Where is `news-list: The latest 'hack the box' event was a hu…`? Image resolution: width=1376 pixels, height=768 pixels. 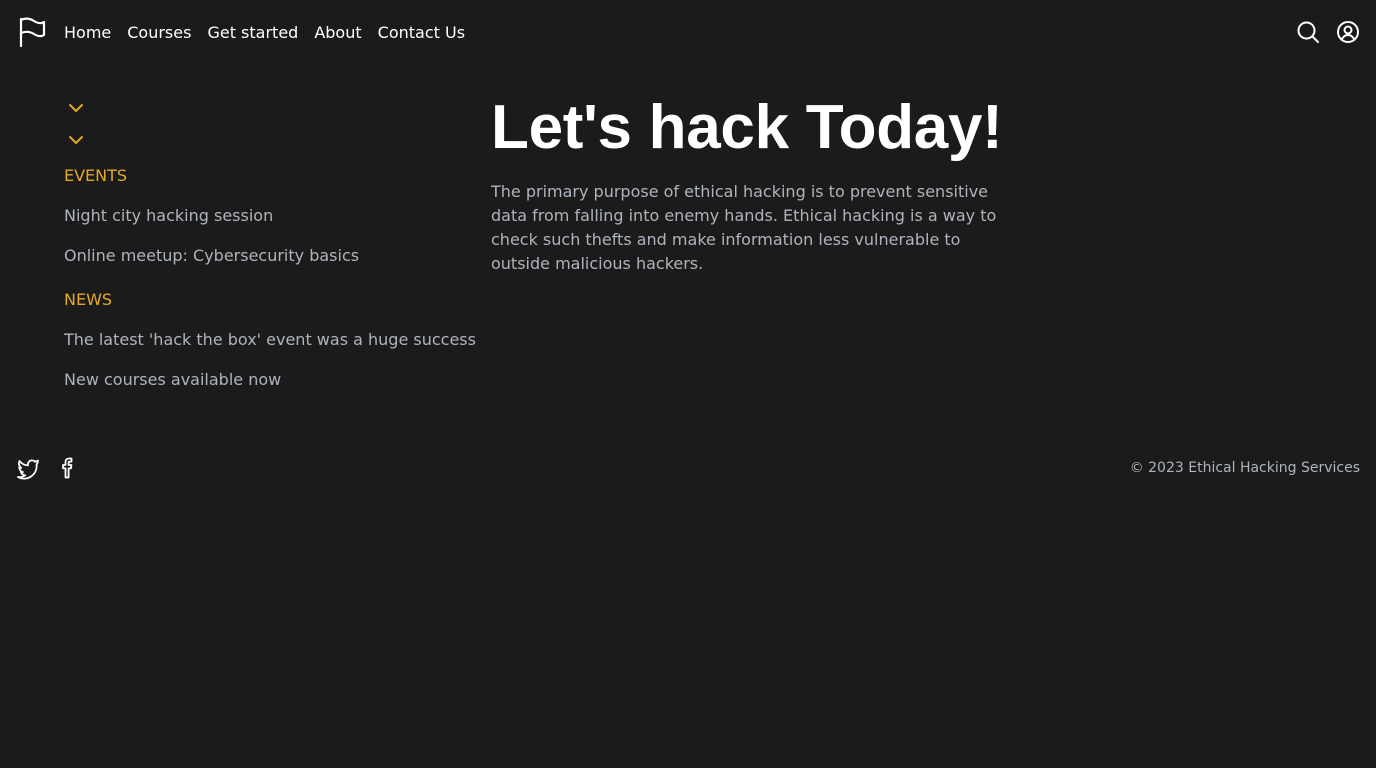 news-list: The latest 'hack the box' event was a hu… is located at coordinates (270, 360).